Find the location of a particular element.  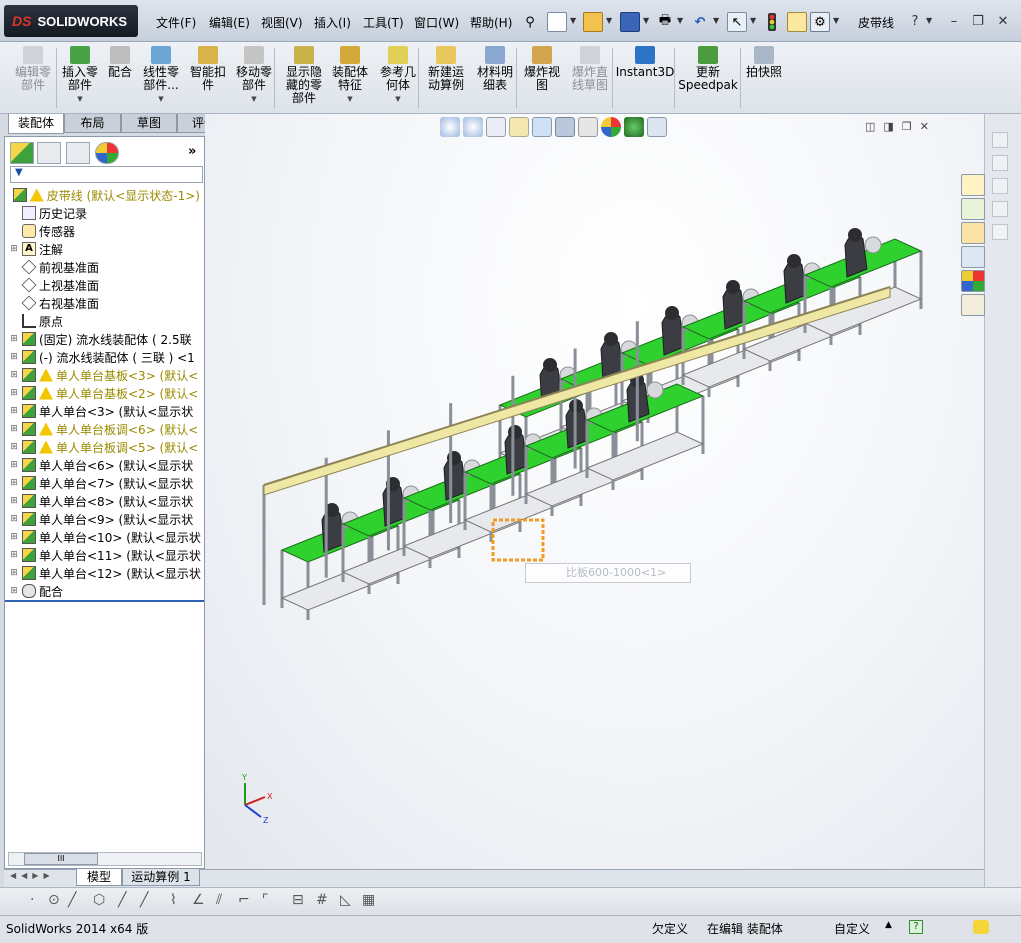

section-view-icon is located at coordinates (519, 127).